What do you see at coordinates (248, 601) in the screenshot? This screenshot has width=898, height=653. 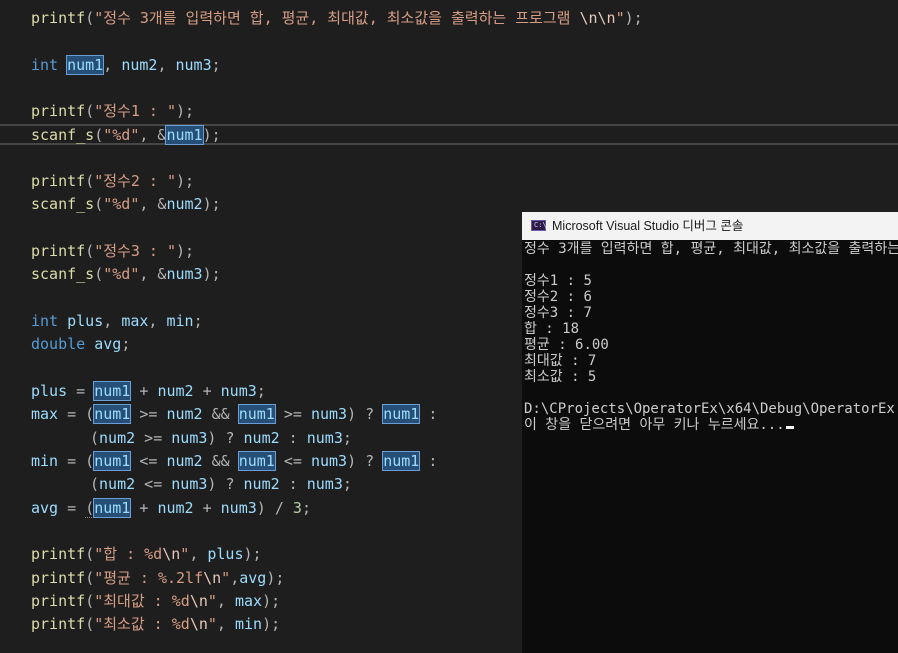 I see `code-token: max` at bounding box center [248, 601].